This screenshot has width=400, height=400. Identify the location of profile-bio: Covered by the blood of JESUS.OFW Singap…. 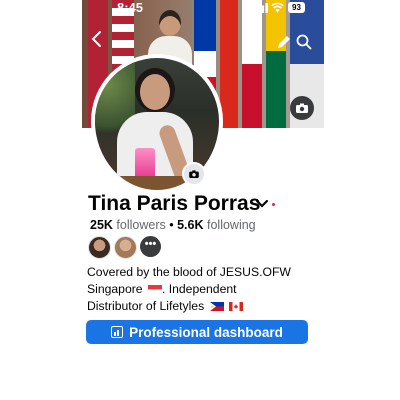
(205, 289).